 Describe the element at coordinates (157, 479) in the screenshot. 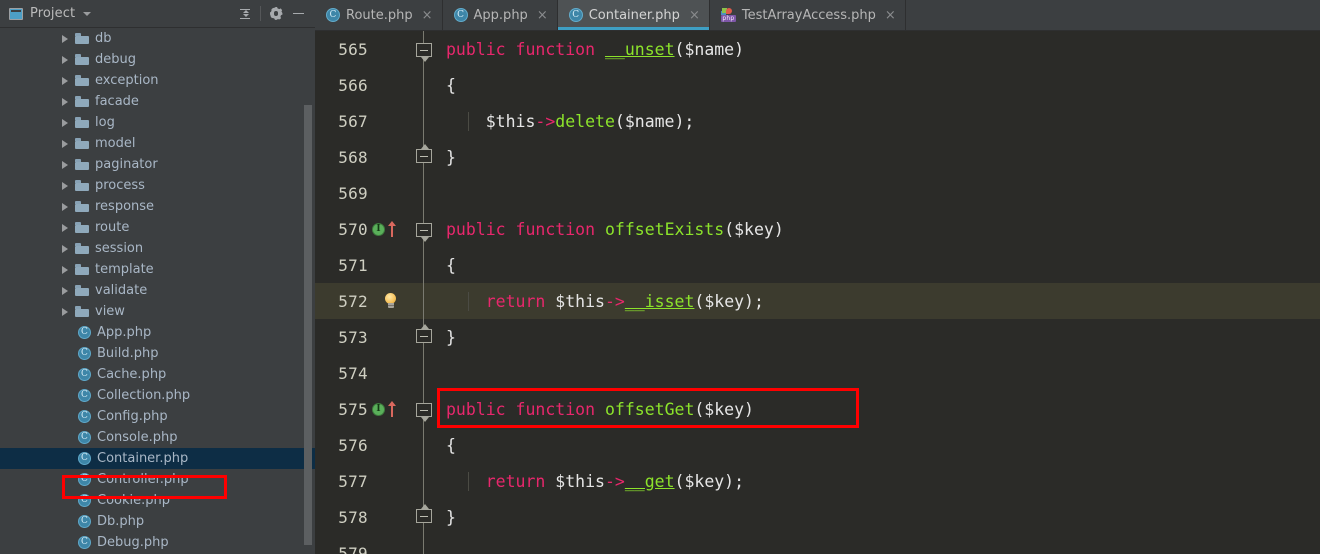

I see `tree-file-row: C Controller.php` at that location.